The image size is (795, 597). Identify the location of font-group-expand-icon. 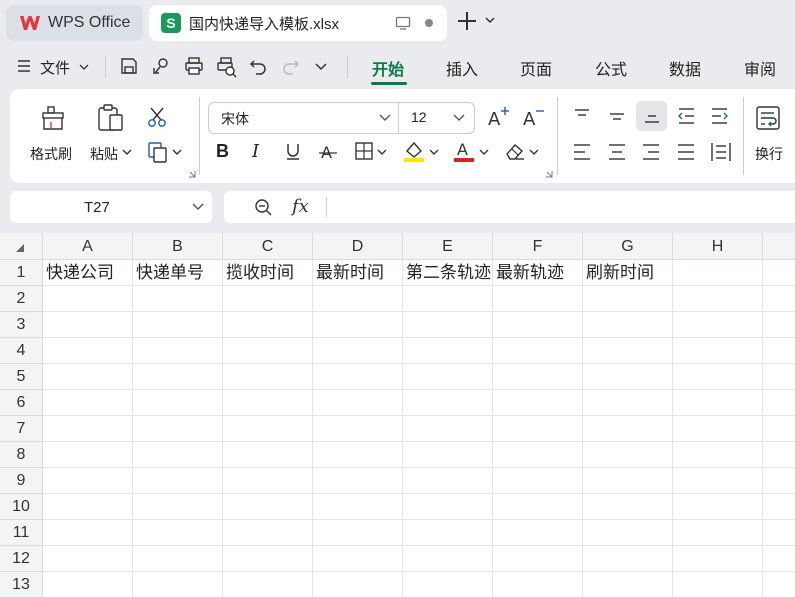
(549, 174).